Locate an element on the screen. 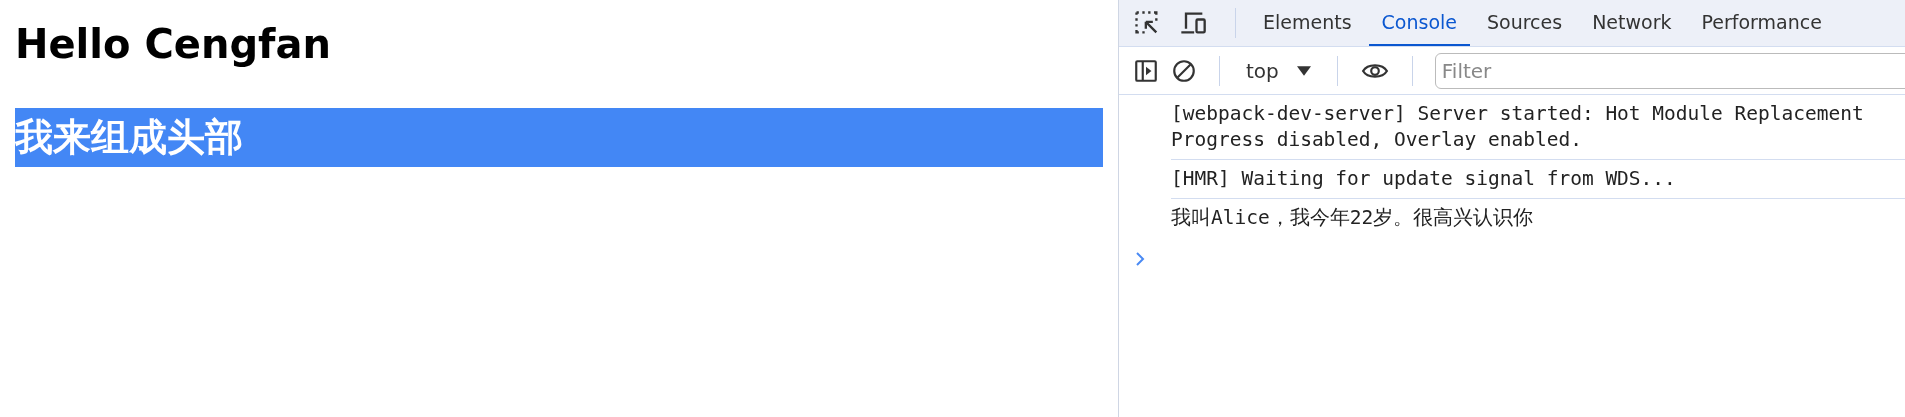 The image size is (1905, 417). caret-icon is located at coordinates (1303, 70).